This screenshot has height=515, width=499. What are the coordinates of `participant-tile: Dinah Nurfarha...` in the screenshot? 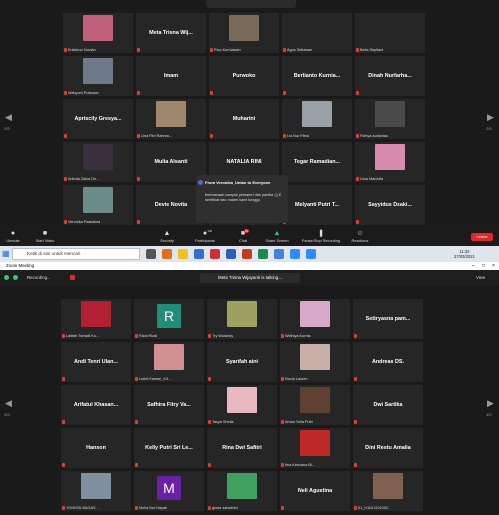 It's located at (390, 76).